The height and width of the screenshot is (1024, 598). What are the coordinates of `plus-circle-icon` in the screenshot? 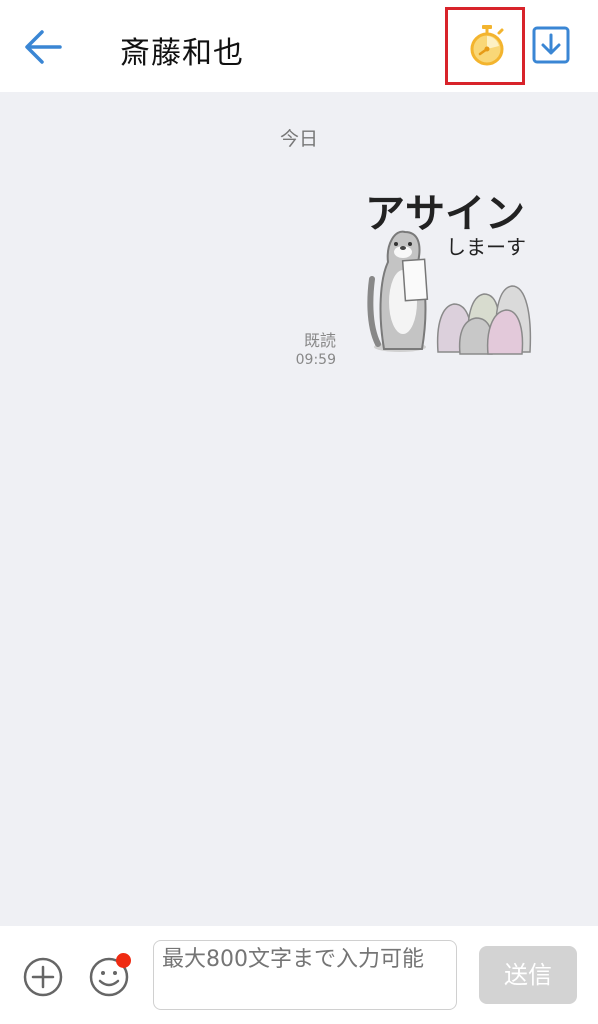 It's located at (43, 977).